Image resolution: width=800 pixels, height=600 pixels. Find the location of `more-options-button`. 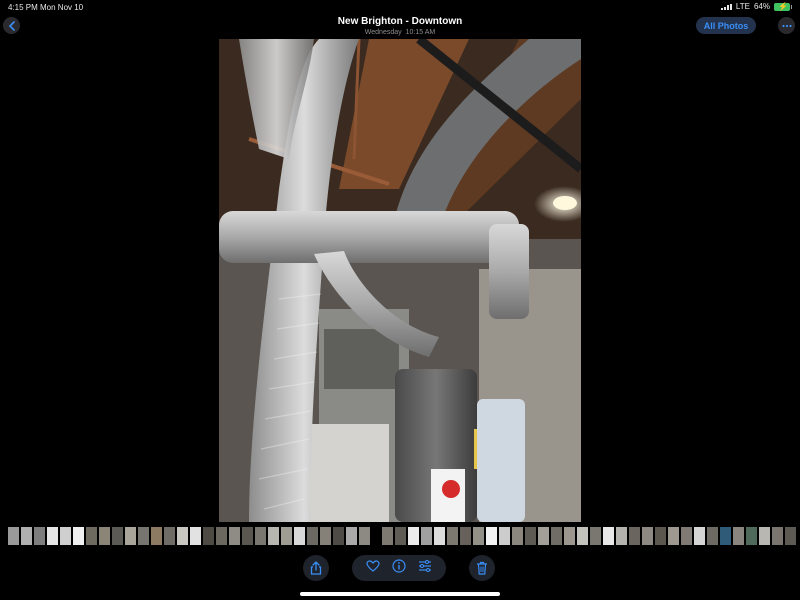

more-options-button is located at coordinates (786, 25).